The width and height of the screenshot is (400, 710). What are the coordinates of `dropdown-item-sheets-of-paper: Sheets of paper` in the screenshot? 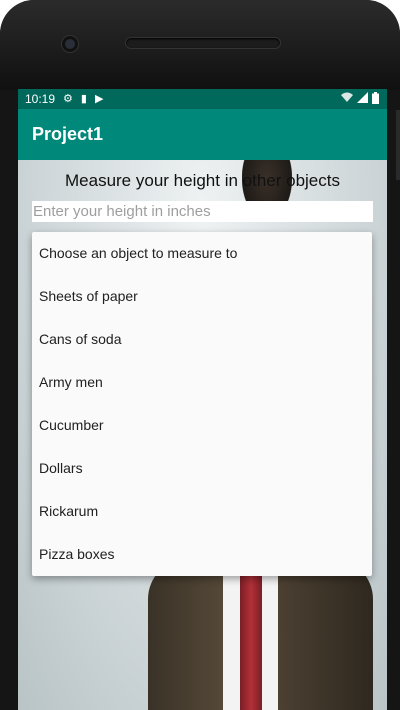 It's located at (202, 296).